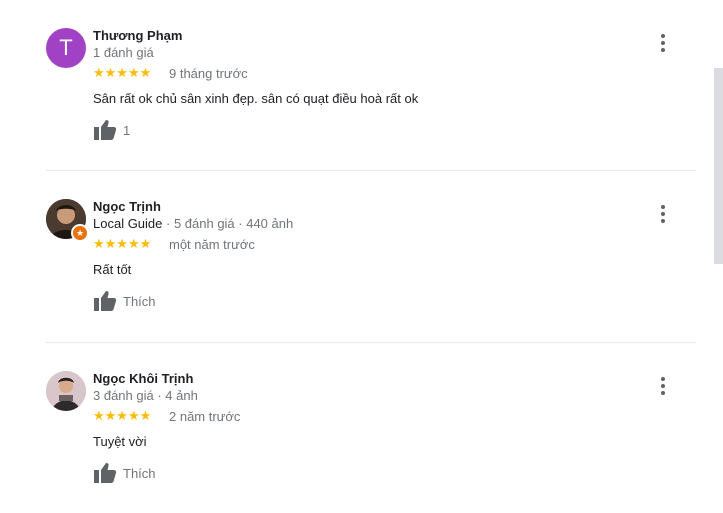 Image resolution: width=723 pixels, height=513 pixels. I want to click on like-count: 1, so click(127, 130).